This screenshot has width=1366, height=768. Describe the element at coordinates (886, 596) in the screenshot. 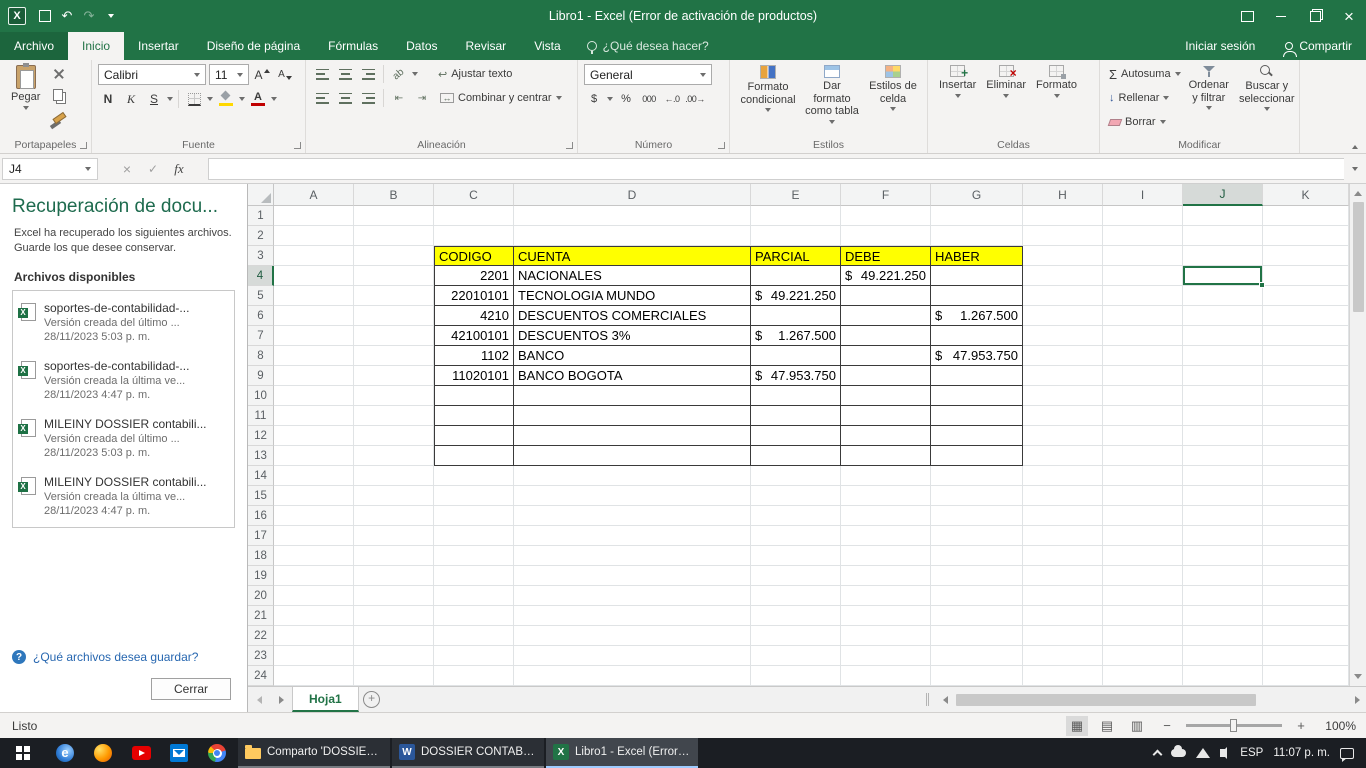

I see `cell-F20` at that location.